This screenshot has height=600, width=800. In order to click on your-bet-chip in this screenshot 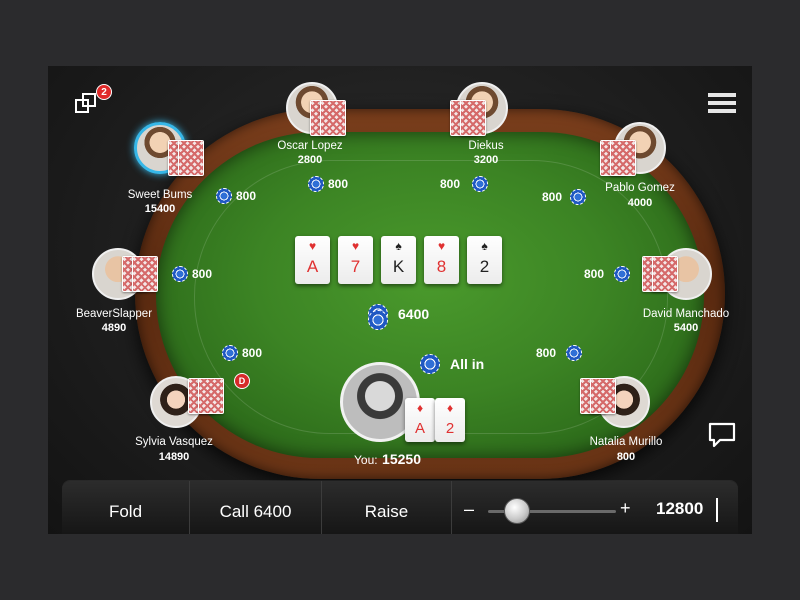, I will do `click(430, 364)`.